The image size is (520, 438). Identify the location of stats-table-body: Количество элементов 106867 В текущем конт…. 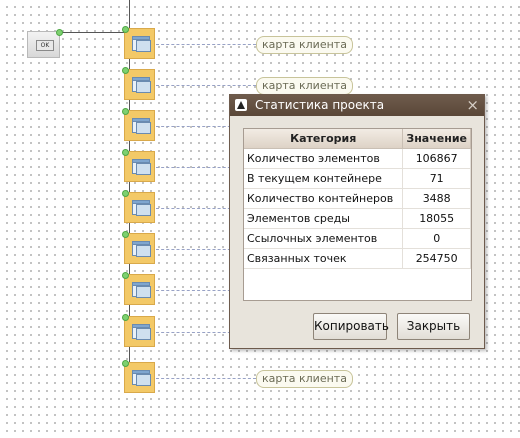
(357, 208).